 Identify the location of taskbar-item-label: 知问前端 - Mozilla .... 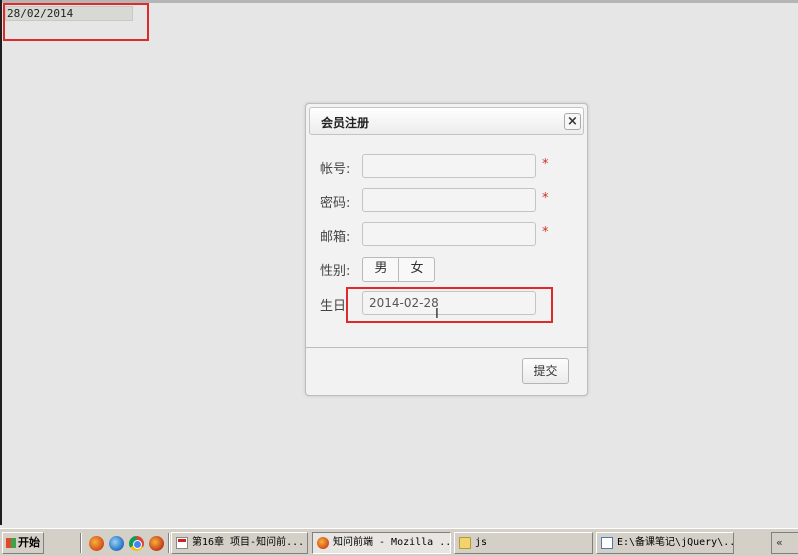
(392, 542).